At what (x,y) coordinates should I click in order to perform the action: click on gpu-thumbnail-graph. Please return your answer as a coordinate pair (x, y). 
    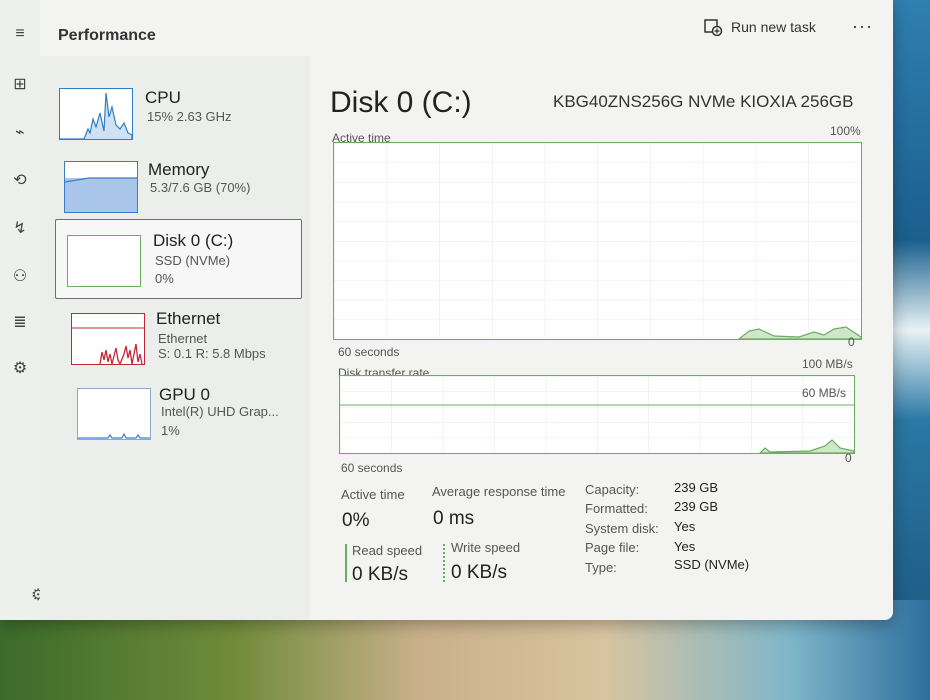
    Looking at the image, I should click on (114, 414).